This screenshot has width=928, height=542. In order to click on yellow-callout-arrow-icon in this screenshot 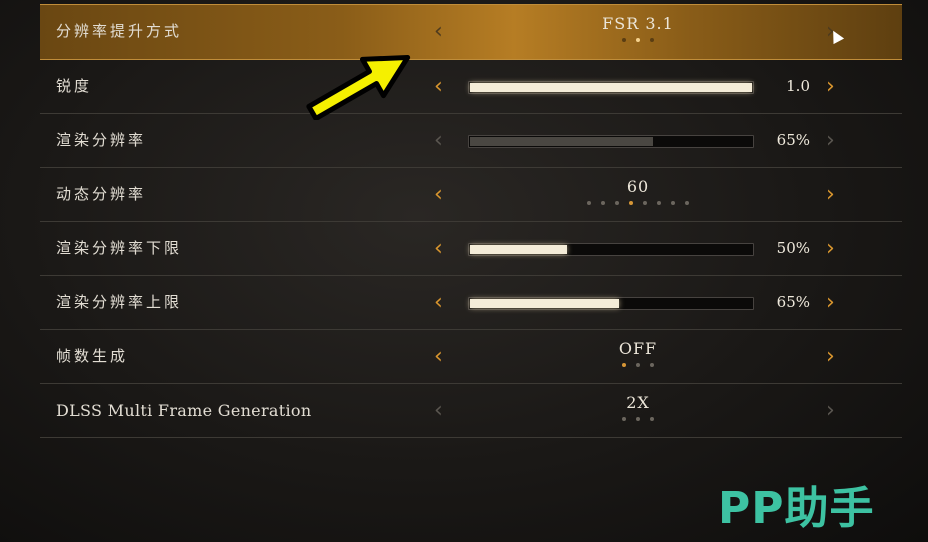, I will do `click(358, 87)`.